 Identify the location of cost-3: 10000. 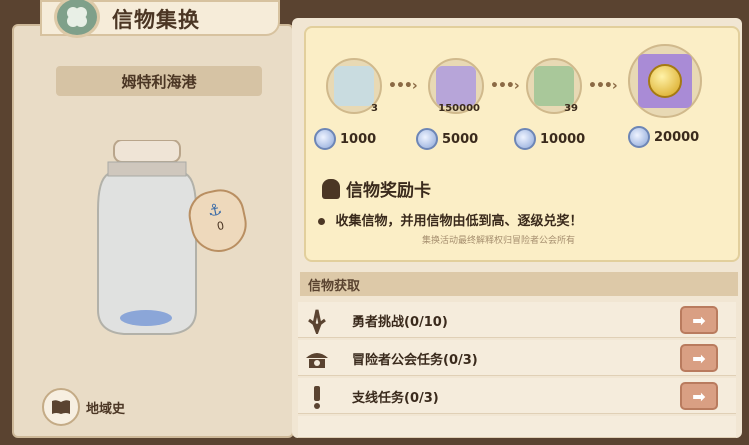
(549, 139).